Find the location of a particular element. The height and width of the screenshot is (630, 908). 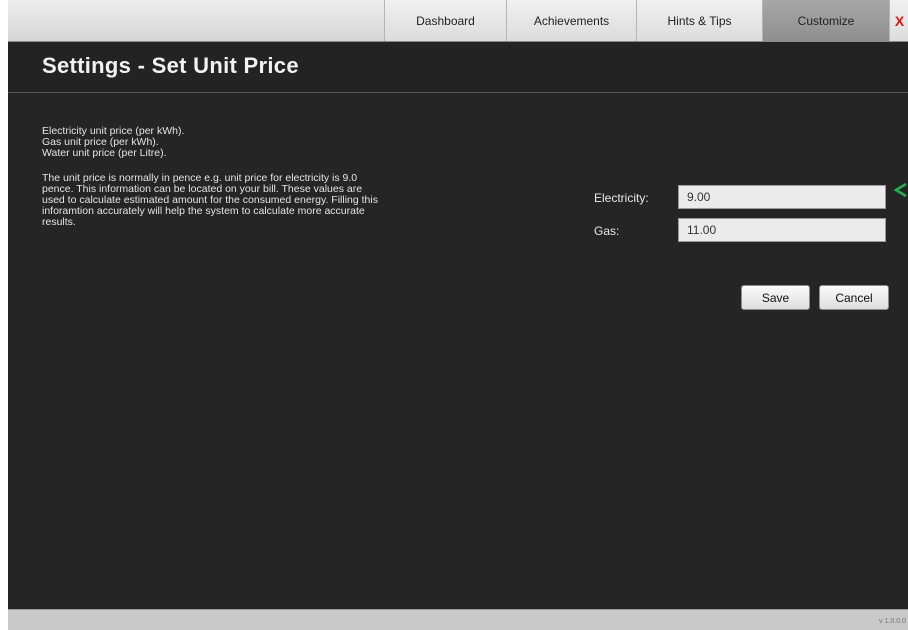

tab-dashboard: Dashboard is located at coordinates (445, 20).